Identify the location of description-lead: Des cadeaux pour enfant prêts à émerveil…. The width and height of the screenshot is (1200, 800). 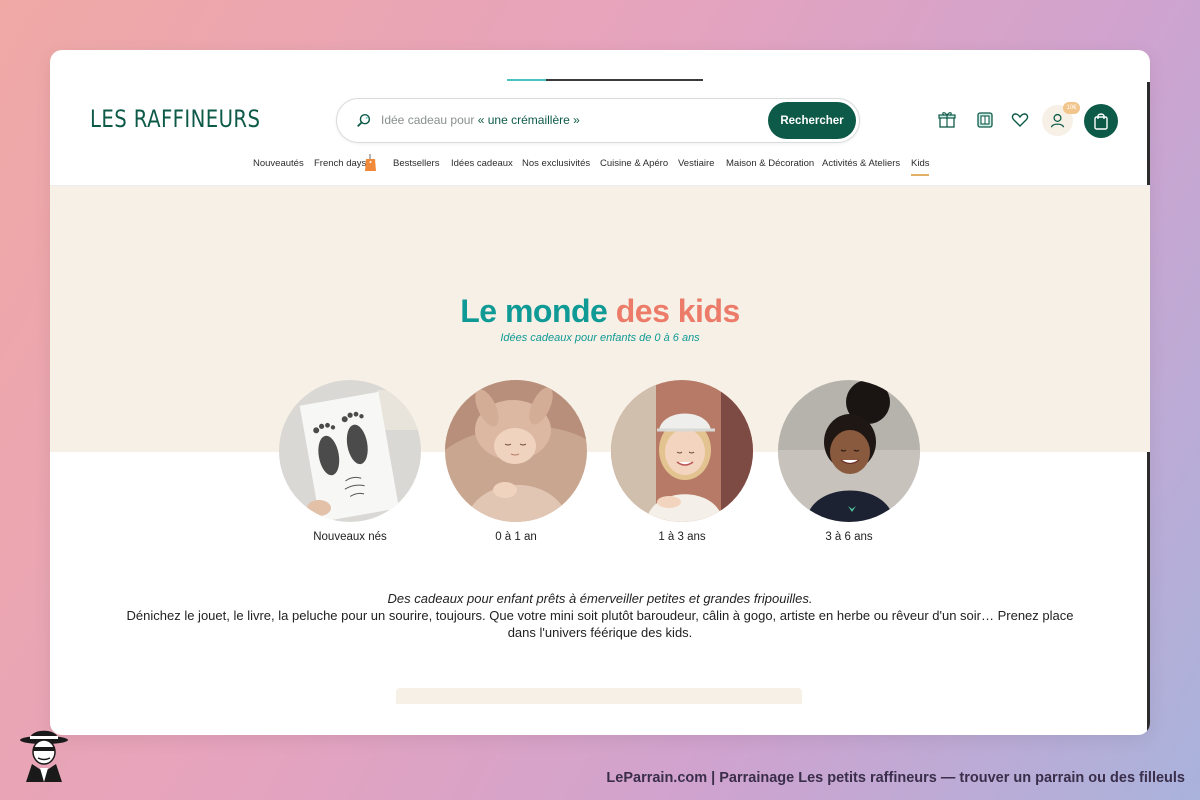
(600, 598).